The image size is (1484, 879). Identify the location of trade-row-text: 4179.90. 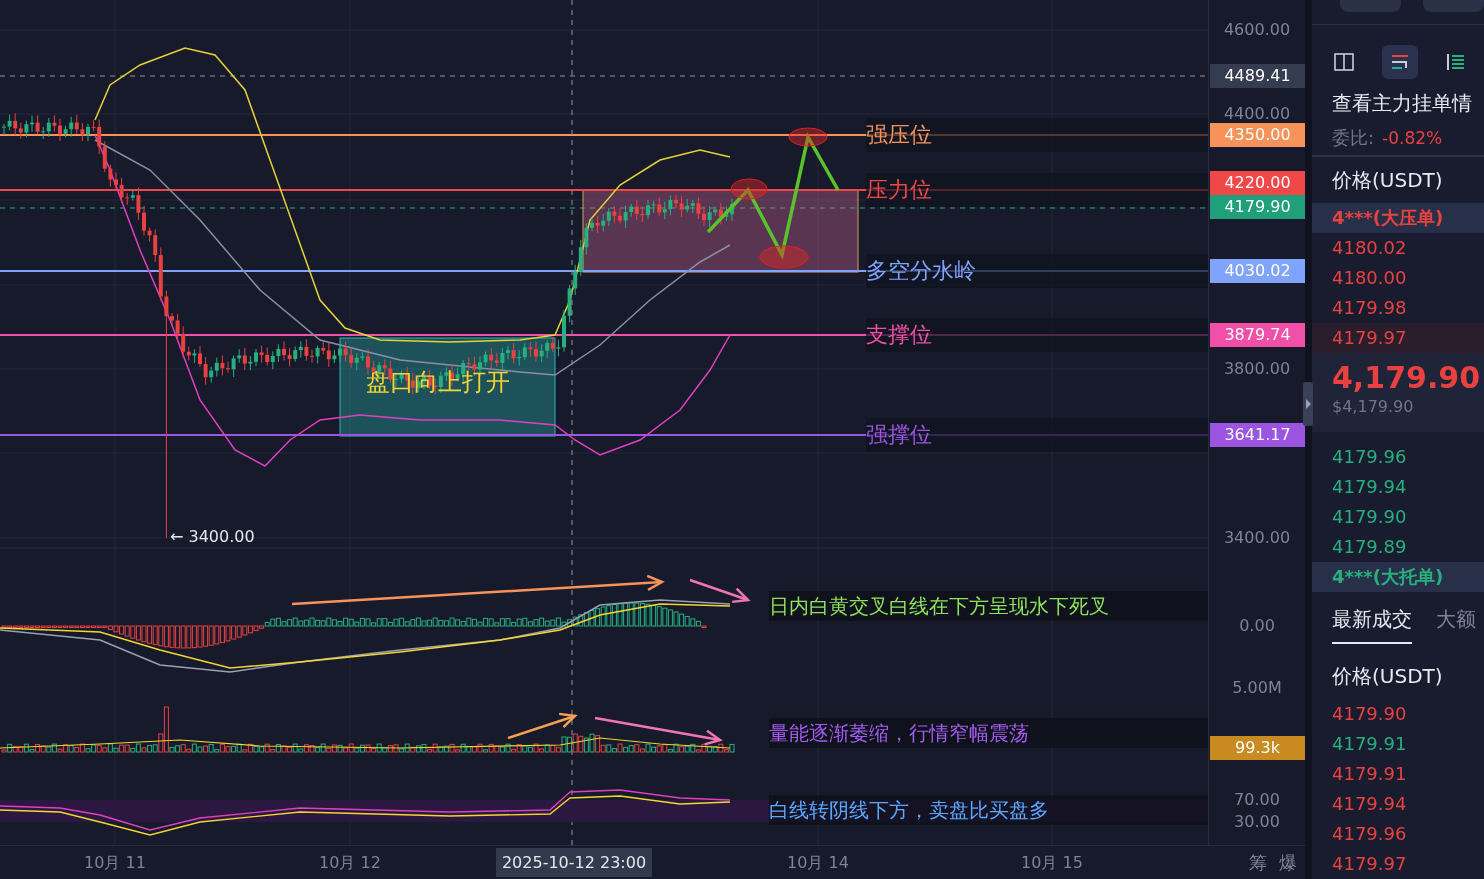
(1369, 714).